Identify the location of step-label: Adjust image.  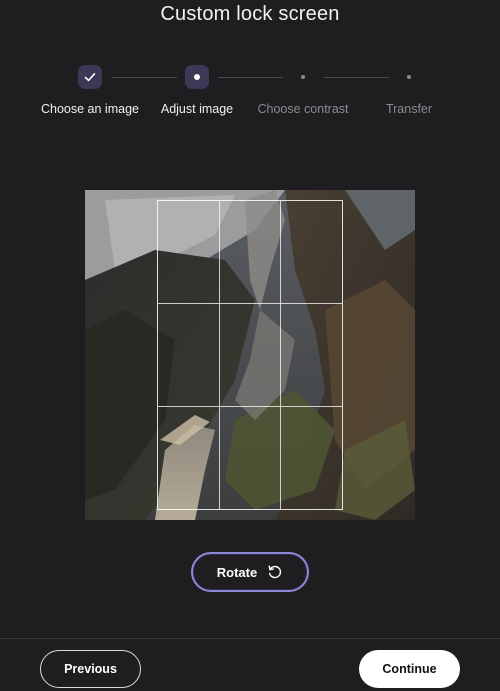
(197, 109).